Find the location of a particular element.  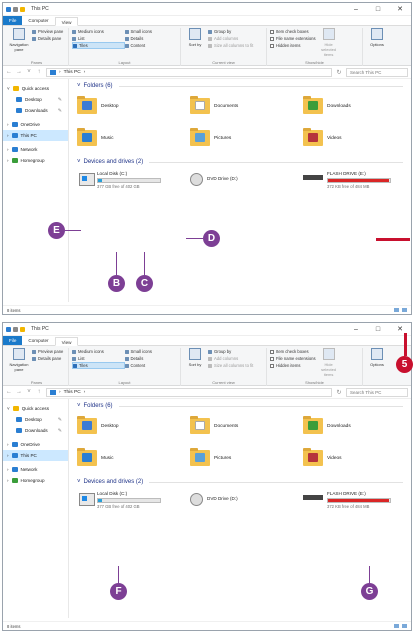

refresh-icon: ↻ is located at coordinates (339, 72).